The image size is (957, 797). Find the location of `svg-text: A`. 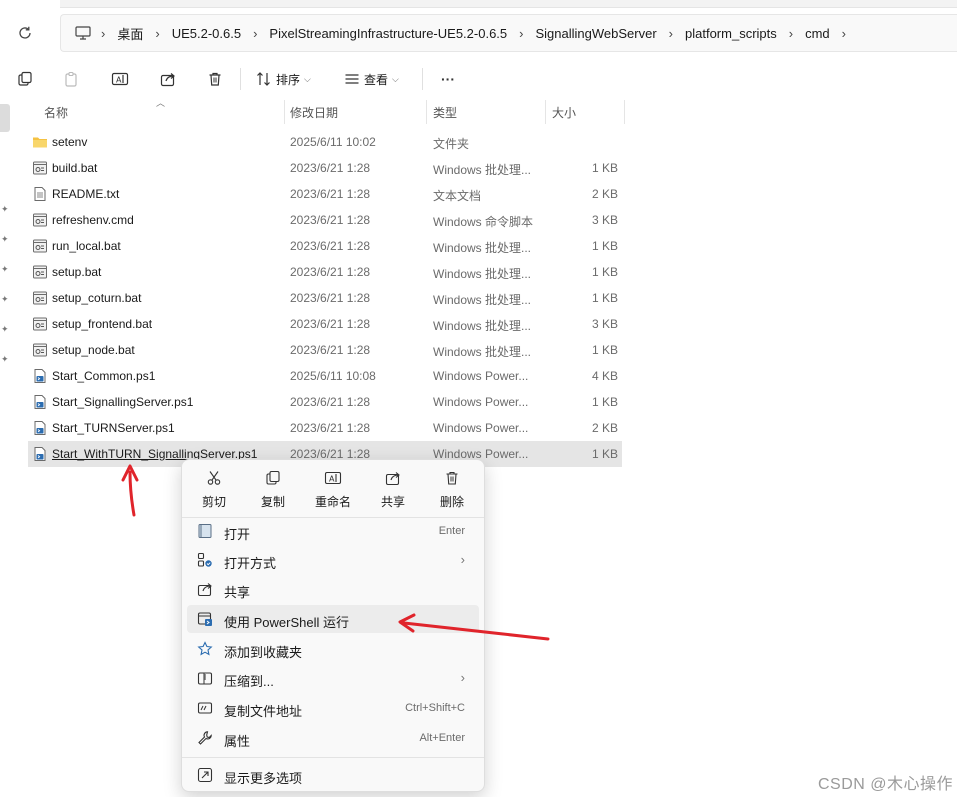

svg-text: A is located at coordinates (332, 479).